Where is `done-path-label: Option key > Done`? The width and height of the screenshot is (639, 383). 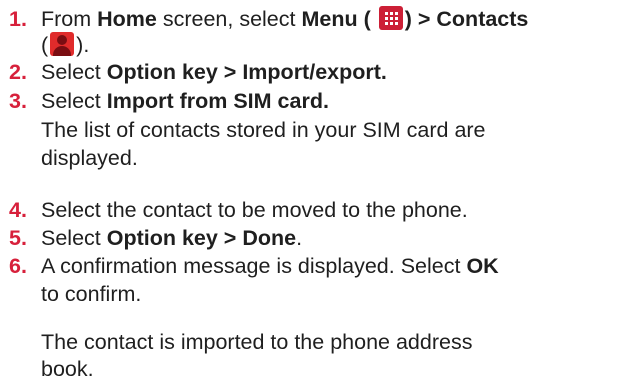
done-path-label: Option key > Done is located at coordinates (201, 238).